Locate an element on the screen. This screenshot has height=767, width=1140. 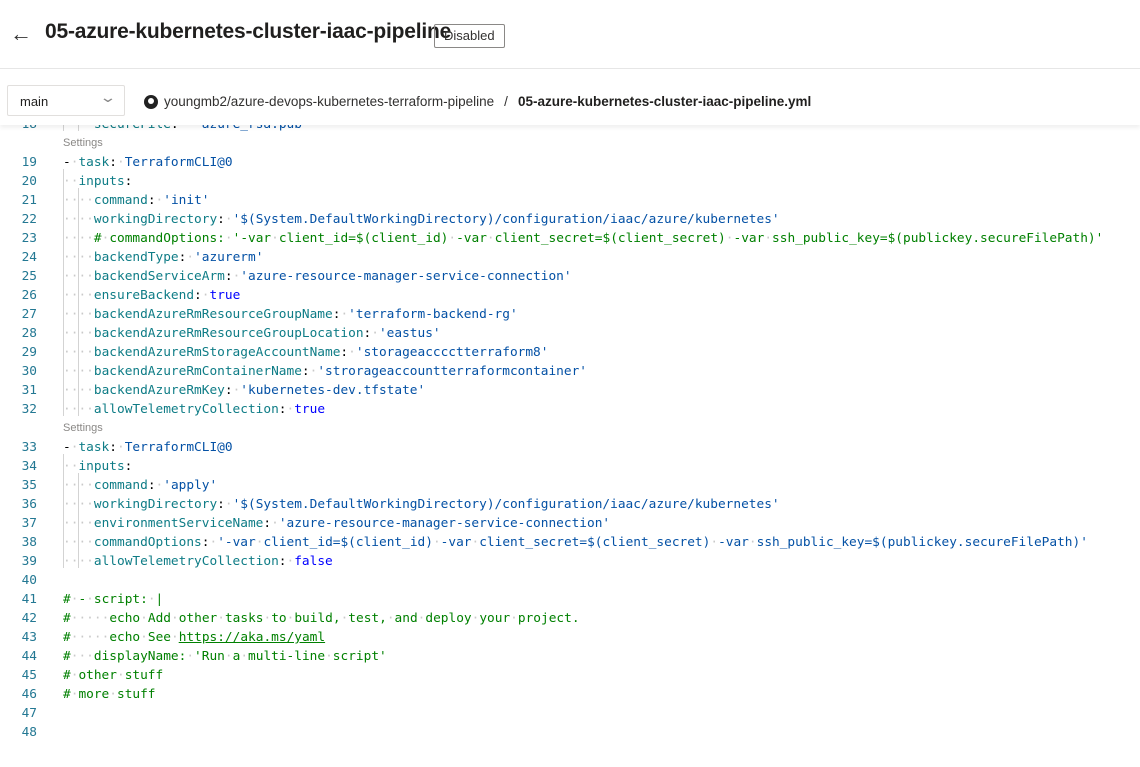
branch-label: main is located at coordinates (34, 101).